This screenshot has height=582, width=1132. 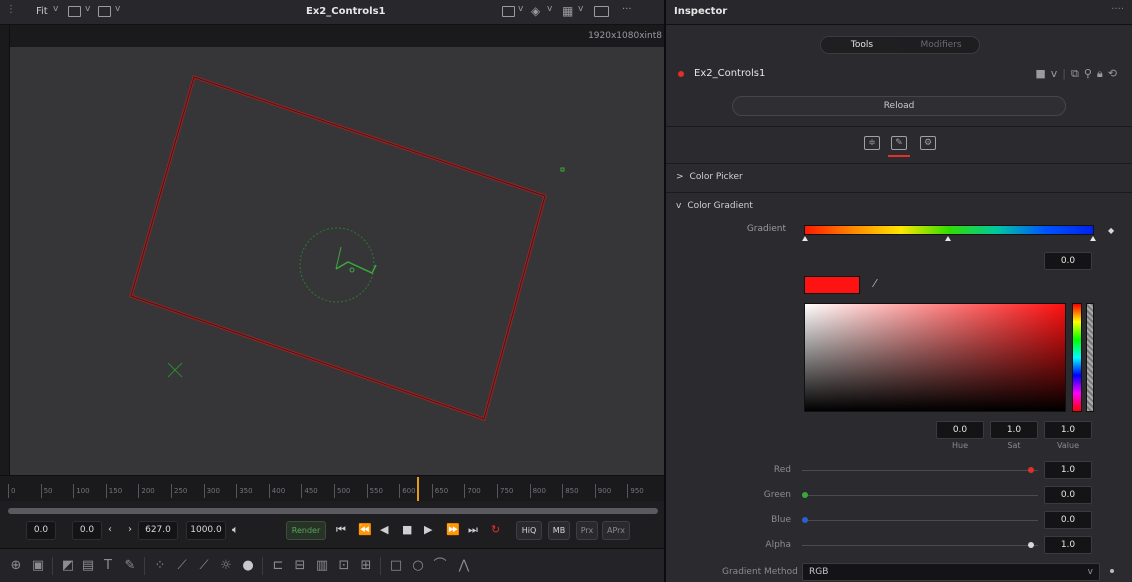 I want to click on add-tool-icon: ⊕, so click(x=16, y=566).